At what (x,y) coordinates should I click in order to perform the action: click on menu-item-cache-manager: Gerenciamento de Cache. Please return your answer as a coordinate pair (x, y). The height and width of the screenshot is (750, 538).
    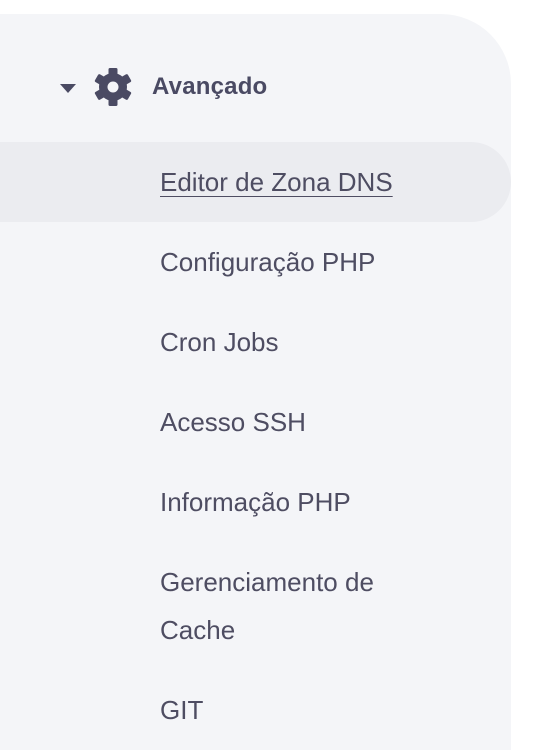
    Looking at the image, I should click on (220, 606).